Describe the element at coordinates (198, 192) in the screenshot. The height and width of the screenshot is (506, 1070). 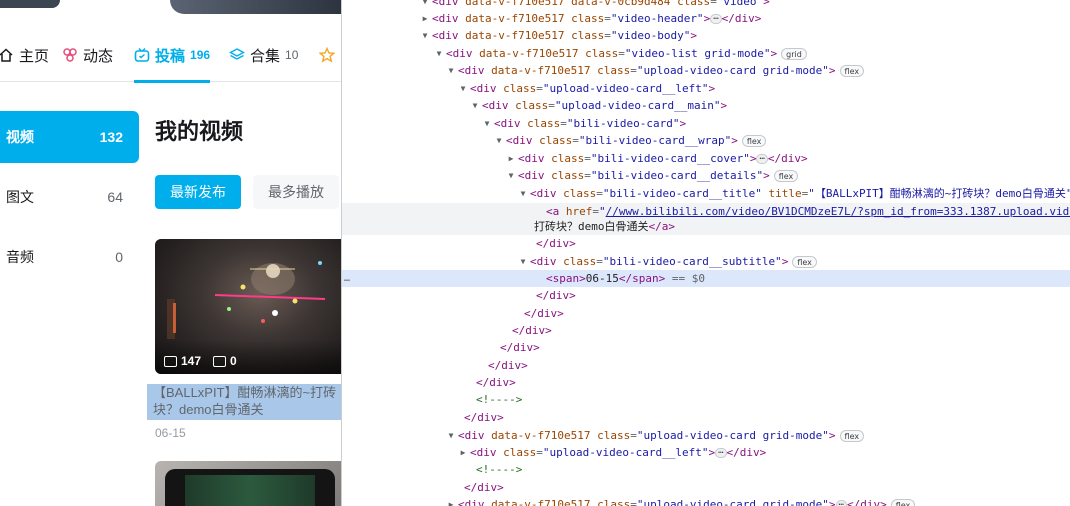
I see `sort-latest-button: 最新发布` at that location.